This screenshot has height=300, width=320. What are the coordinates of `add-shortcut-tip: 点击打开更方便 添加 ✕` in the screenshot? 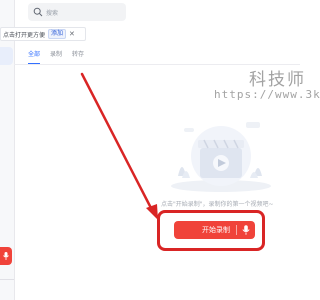 It's located at (43, 34).